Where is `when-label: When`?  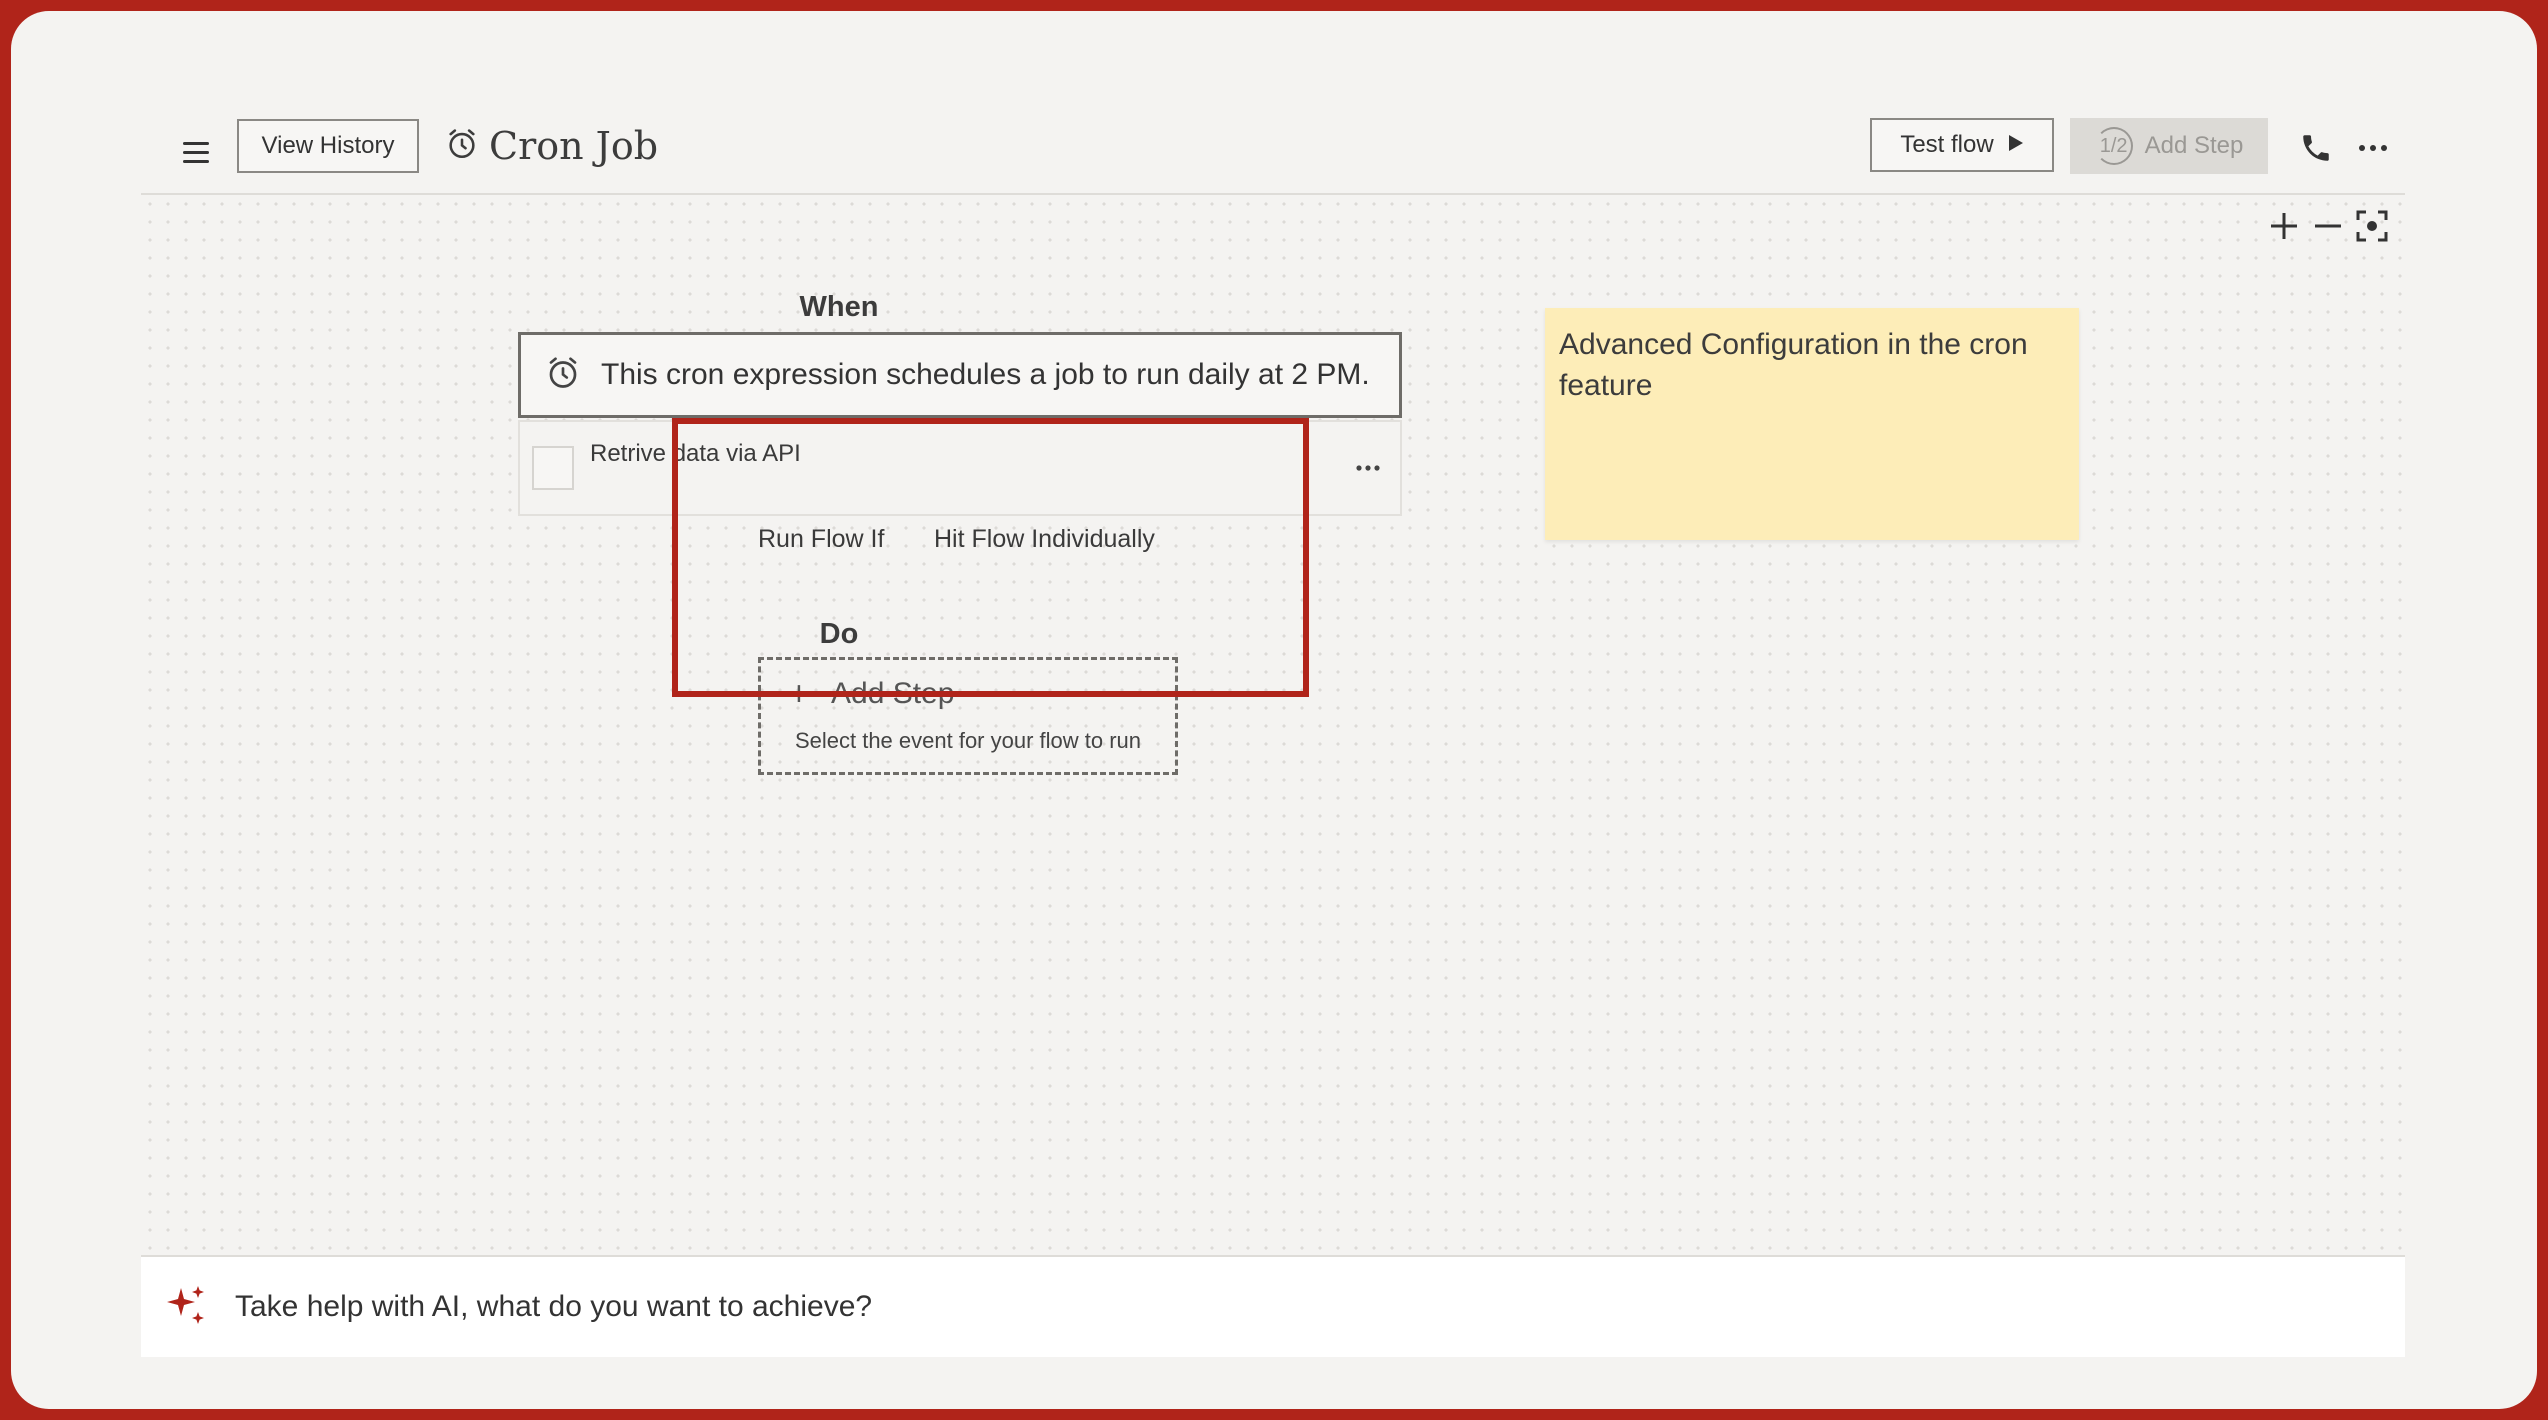 when-label: When is located at coordinates (839, 307).